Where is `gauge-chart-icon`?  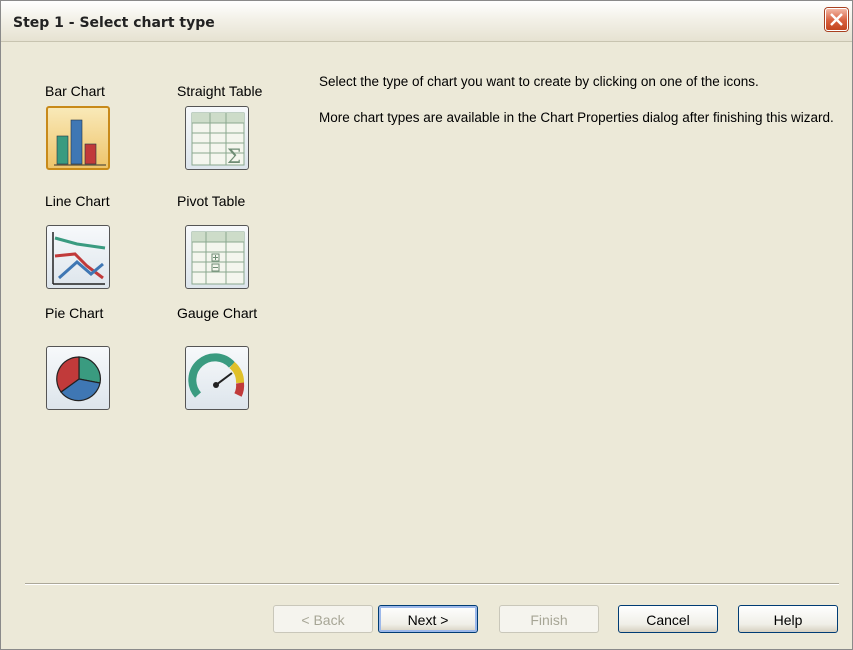 gauge-chart-icon is located at coordinates (216, 375).